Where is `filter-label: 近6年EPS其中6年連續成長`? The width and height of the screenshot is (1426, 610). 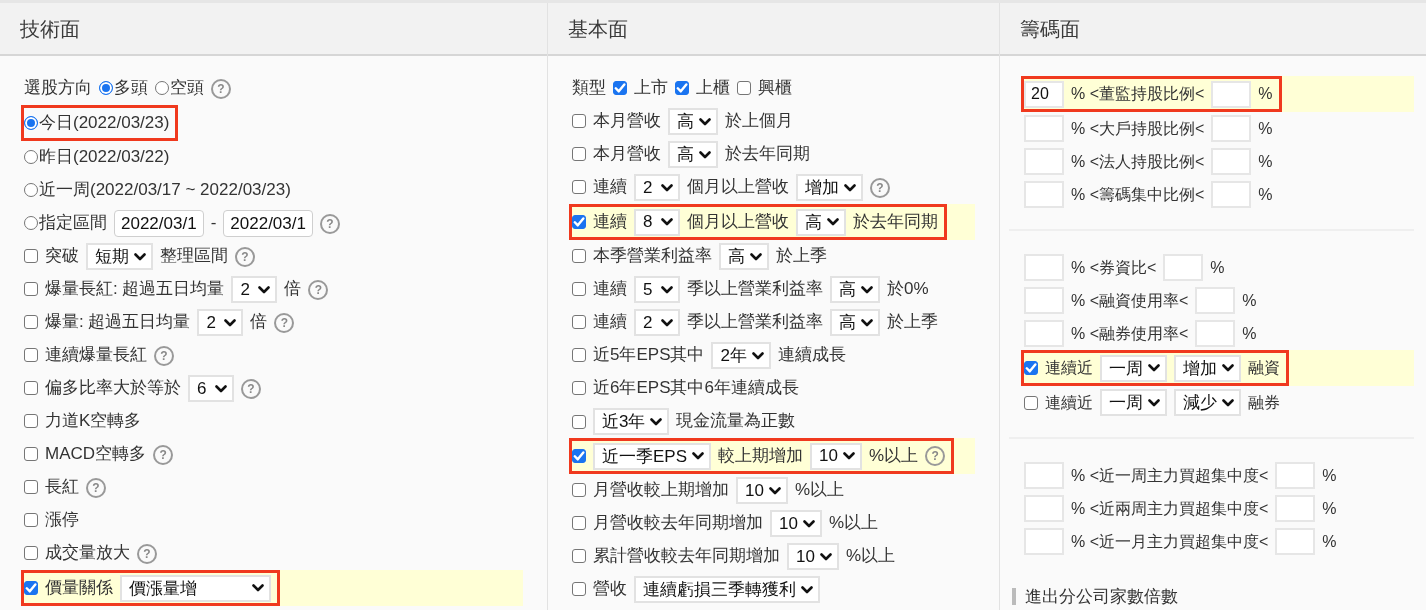
filter-label: 近6年EPS其中6年連續成長 is located at coordinates (696, 388).